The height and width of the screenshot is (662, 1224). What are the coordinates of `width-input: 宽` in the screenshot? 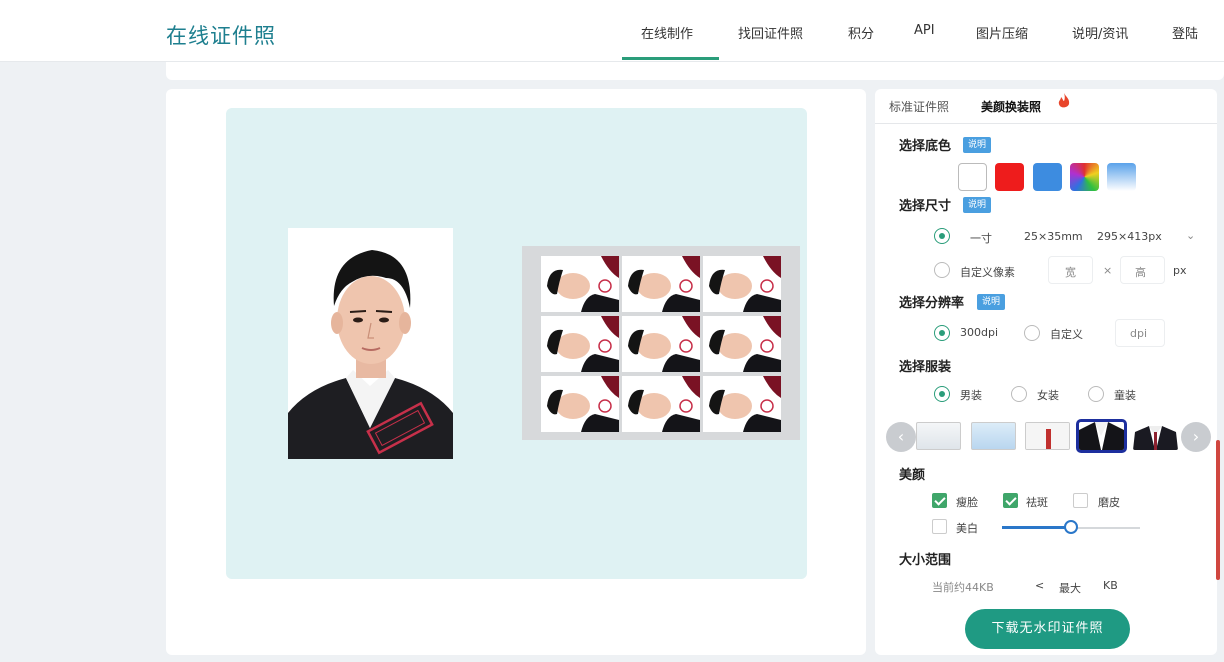 It's located at (1070, 270).